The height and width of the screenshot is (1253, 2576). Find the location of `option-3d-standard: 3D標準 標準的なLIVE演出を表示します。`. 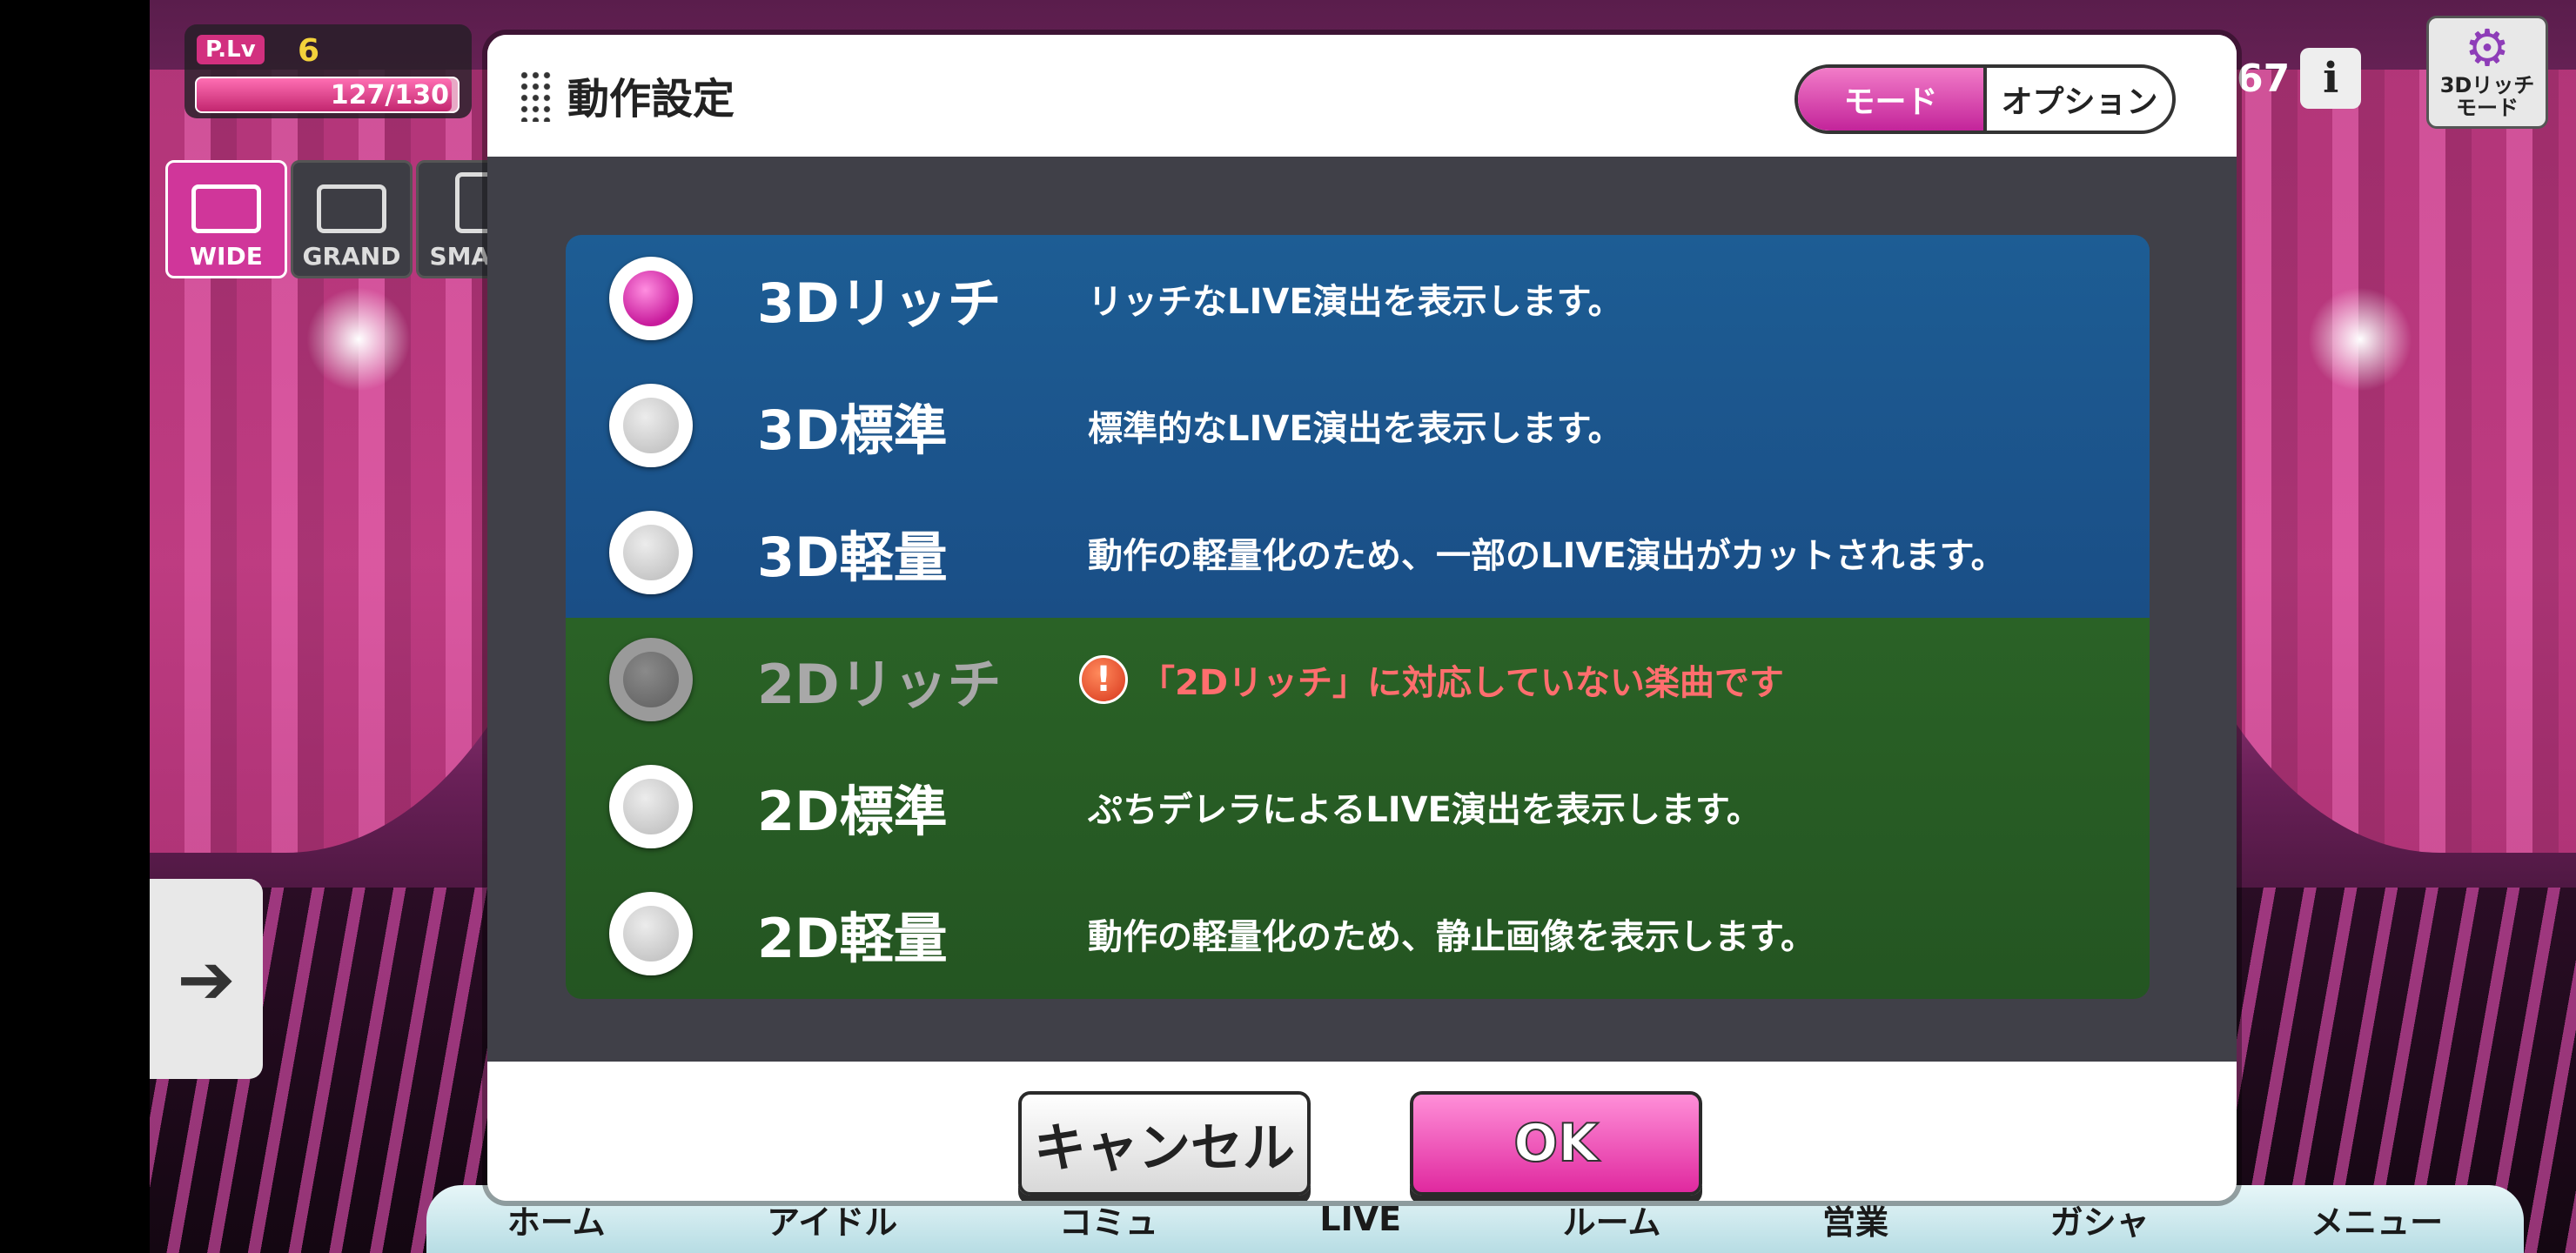

option-3d-standard: 3D標準 標準的なLIVE演出を表示します。 is located at coordinates (1358, 425).